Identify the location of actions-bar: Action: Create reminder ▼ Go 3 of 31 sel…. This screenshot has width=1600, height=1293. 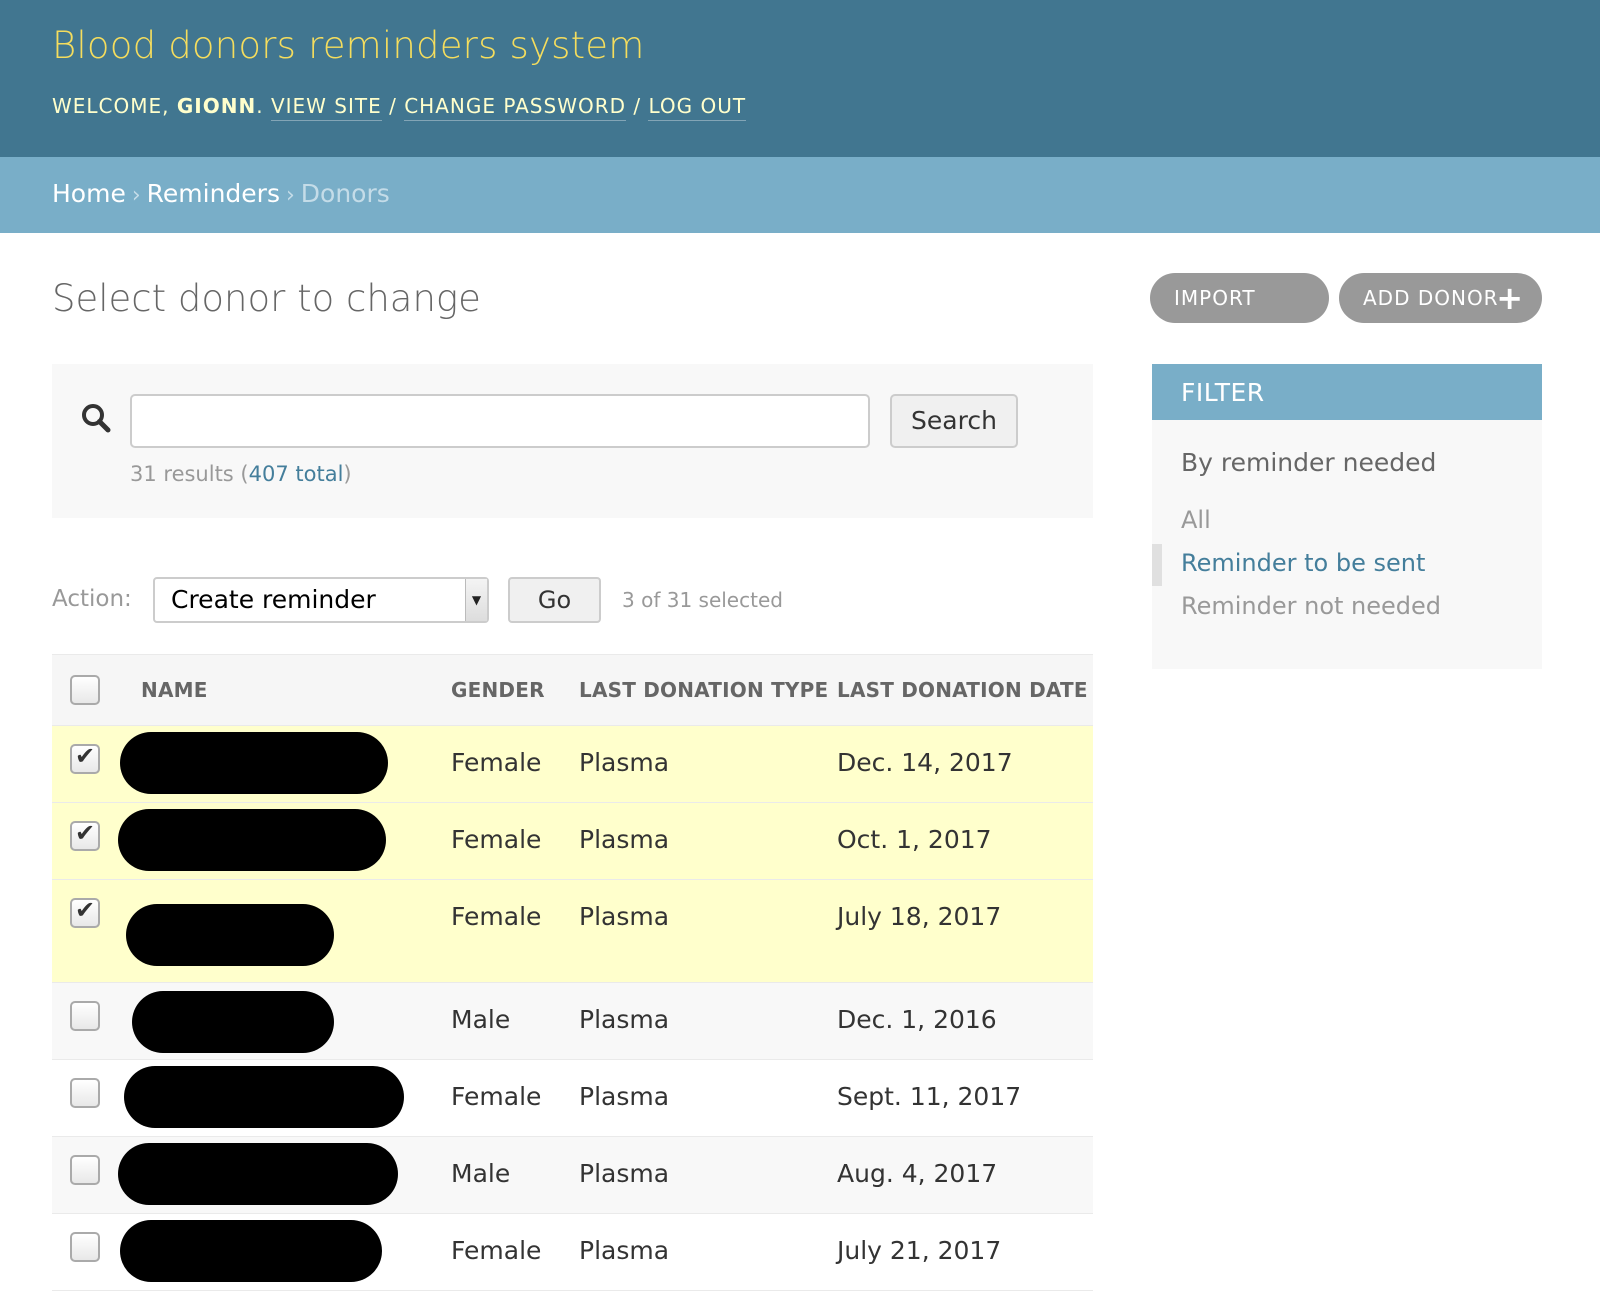
(572, 602).